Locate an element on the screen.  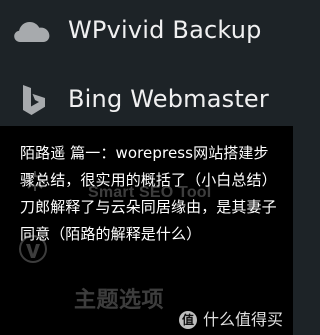
menu-item-wpvivid-backup: WPvivid Backup is located at coordinates (146, 32).